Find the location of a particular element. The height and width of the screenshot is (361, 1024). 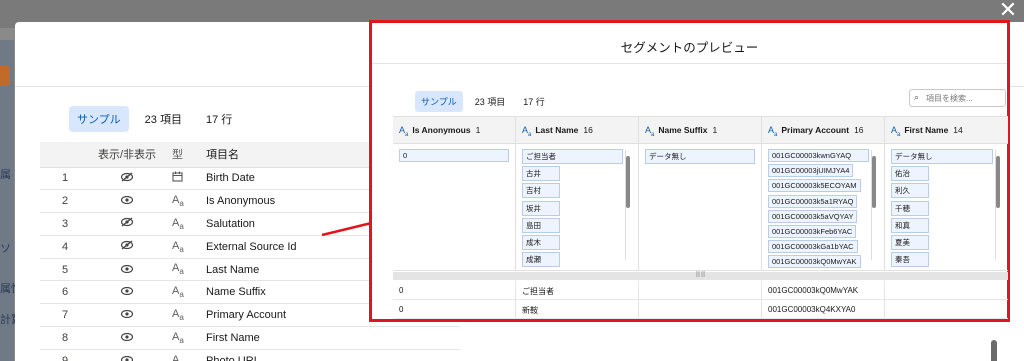

column-count: 14 is located at coordinates (958, 130).